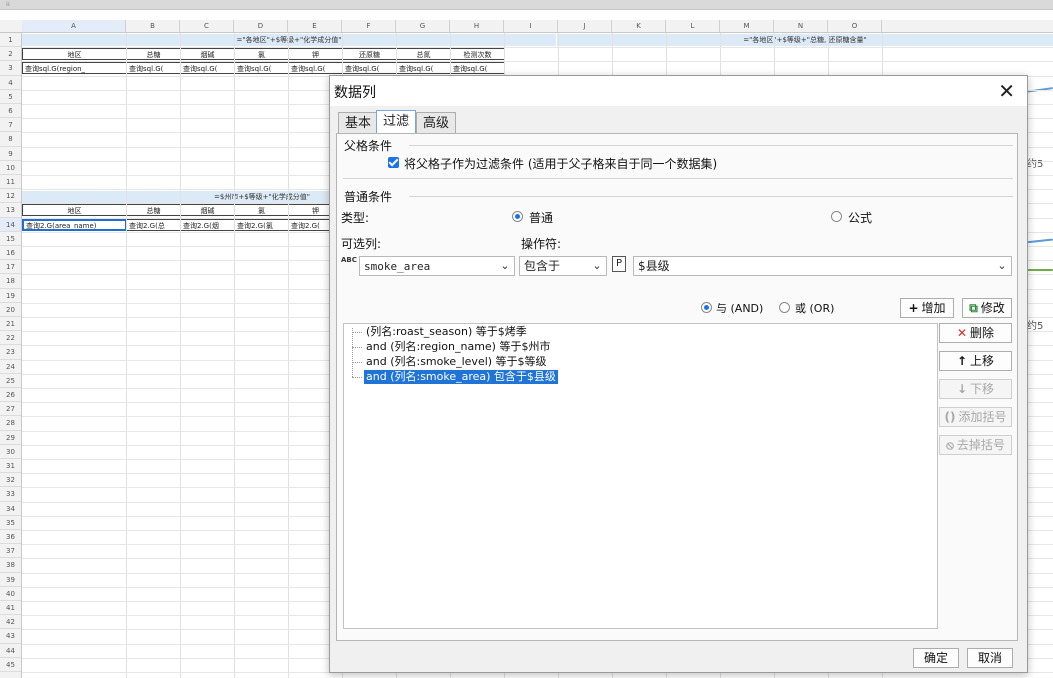  I want to click on row-header-41: 41, so click(10, 608).